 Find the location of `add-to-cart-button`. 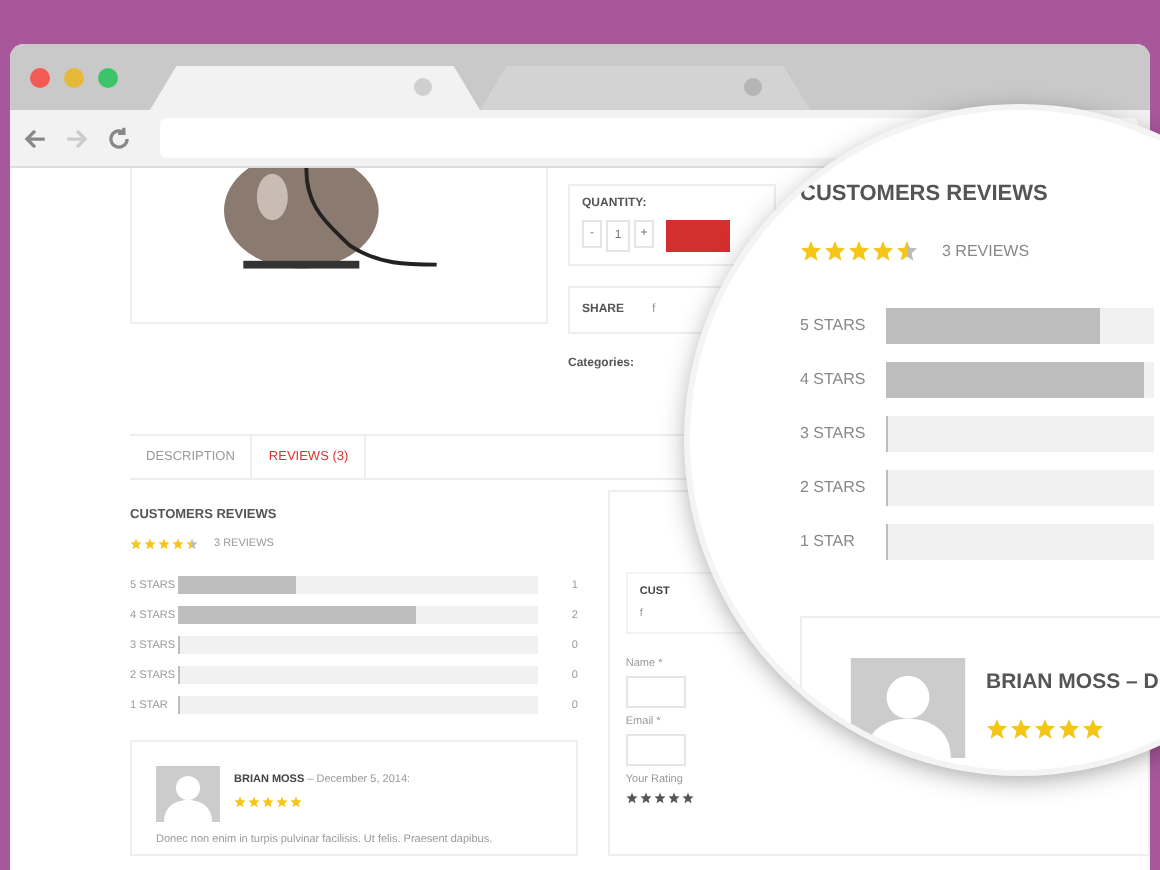

add-to-cart-button is located at coordinates (698, 236).